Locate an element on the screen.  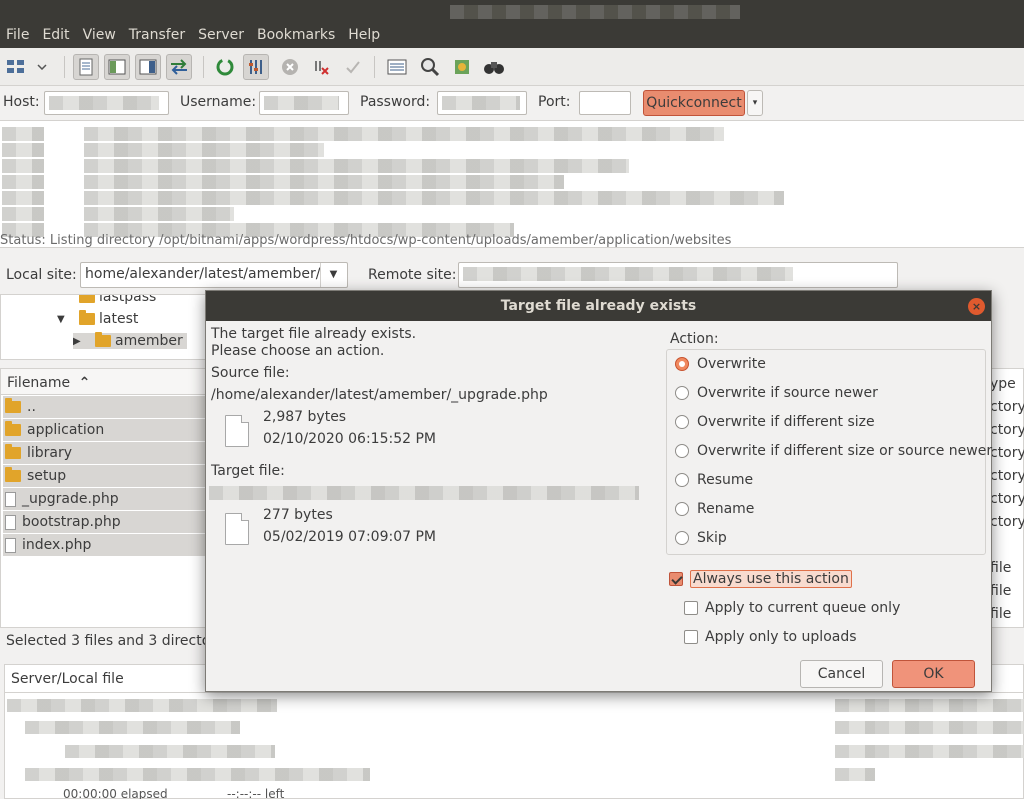
remote-type-column-header: ype is located at coordinates (1003, 384).